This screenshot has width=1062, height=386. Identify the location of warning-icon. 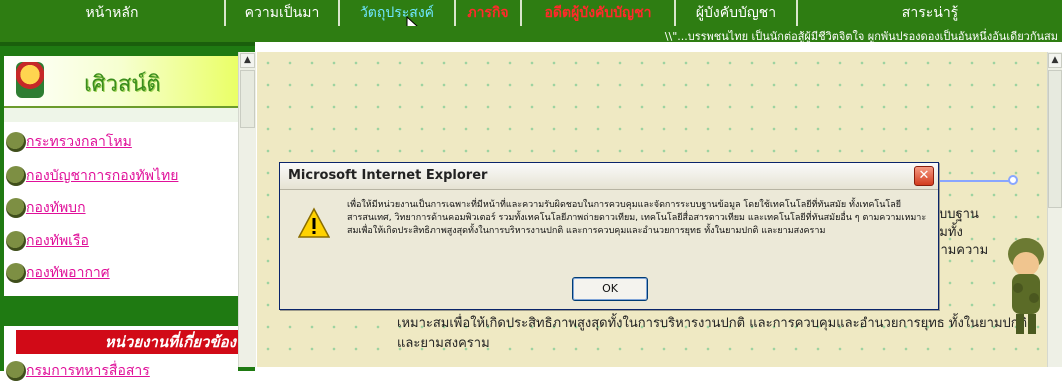
(314, 222).